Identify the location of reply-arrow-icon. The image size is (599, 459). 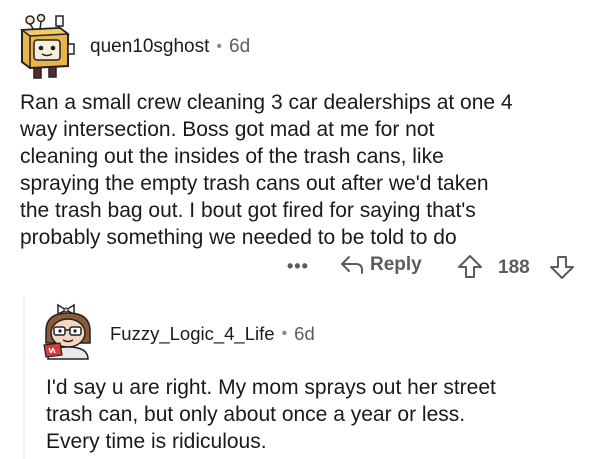
(352, 265).